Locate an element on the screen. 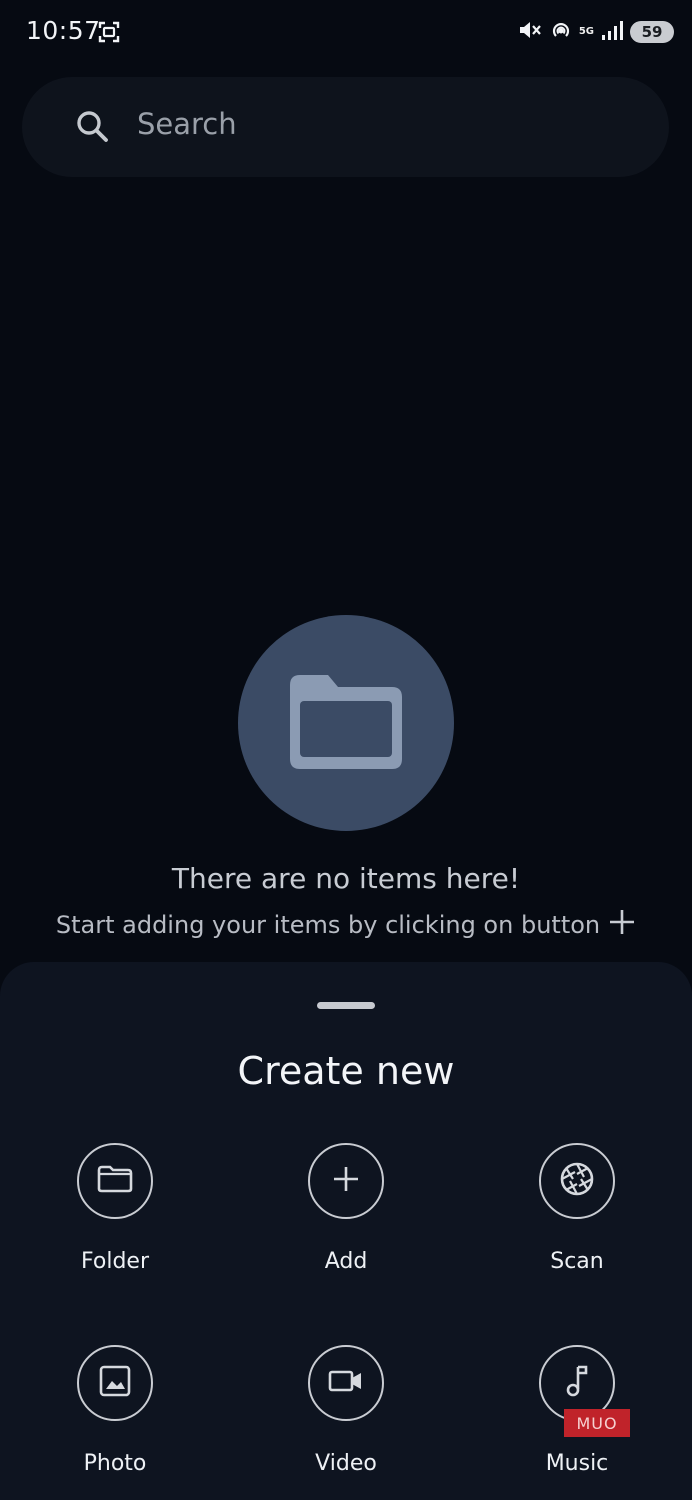  music-note-icon is located at coordinates (577, 1383).